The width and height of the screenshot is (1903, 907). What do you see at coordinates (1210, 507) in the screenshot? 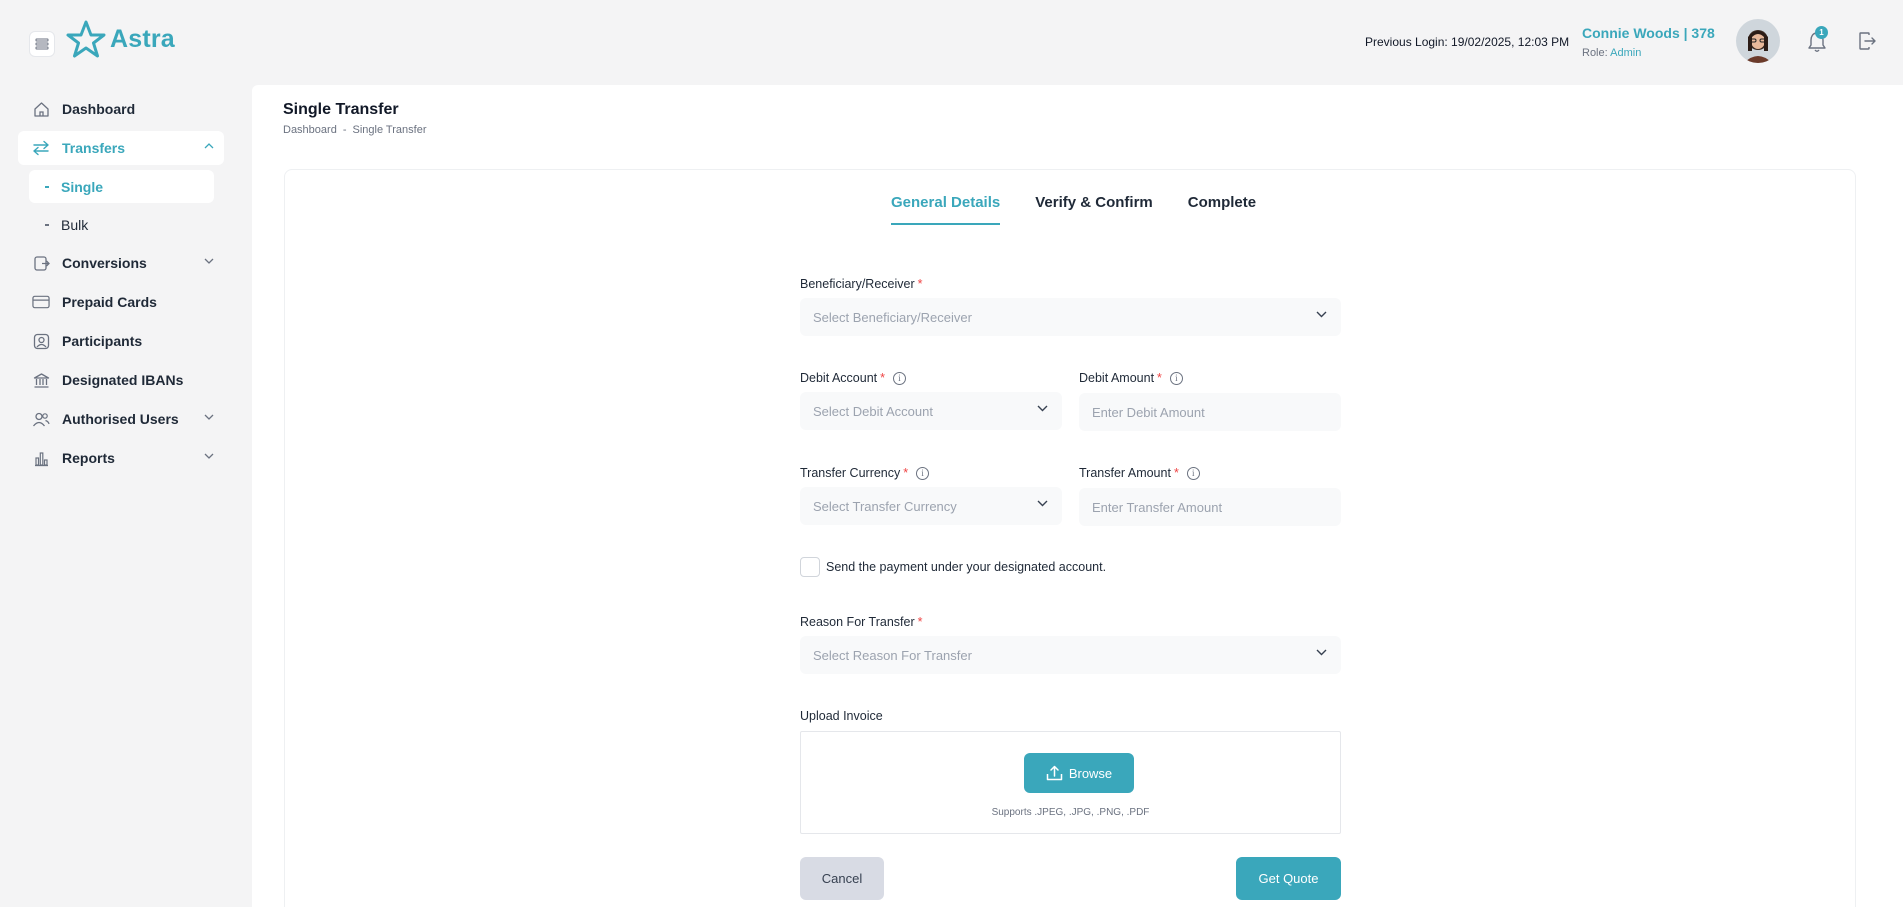
I see `transfer-amount-input: Enter Transfer Amount` at bounding box center [1210, 507].